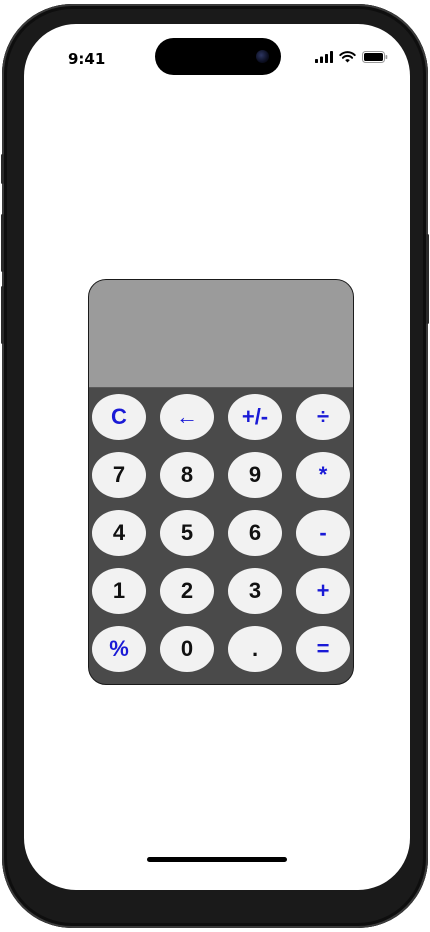 The width and height of the screenshot is (430, 932). Describe the element at coordinates (119, 475) in the screenshot. I see `digit-7-button: 7` at that location.